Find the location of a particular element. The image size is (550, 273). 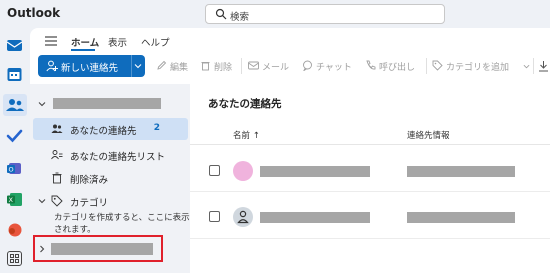

phone-icon is located at coordinates (371, 65).